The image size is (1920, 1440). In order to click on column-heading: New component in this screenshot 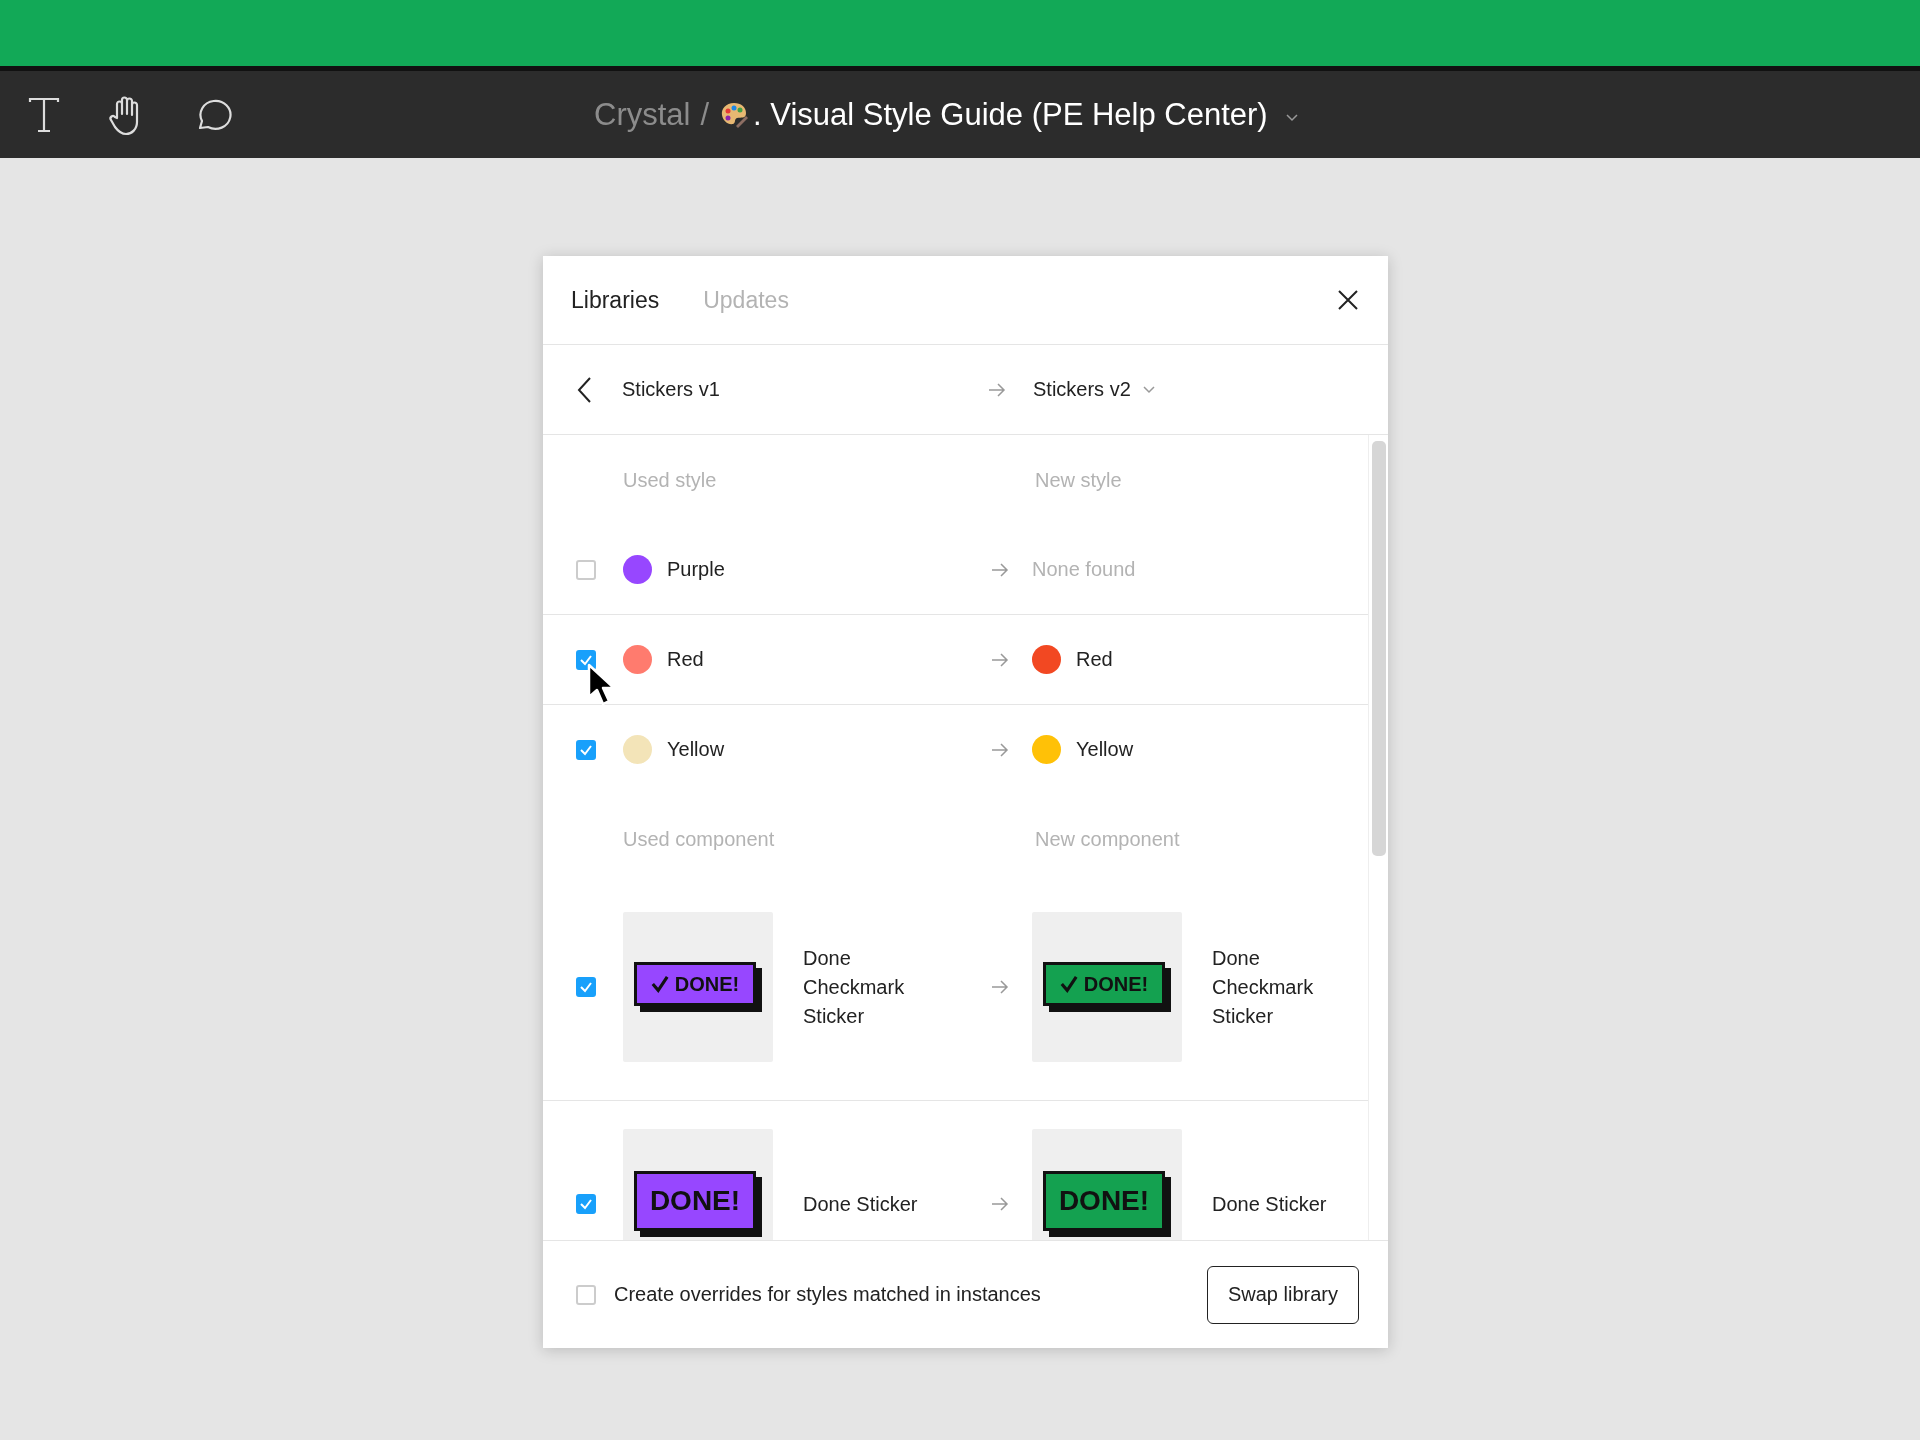, I will do `click(1107, 839)`.